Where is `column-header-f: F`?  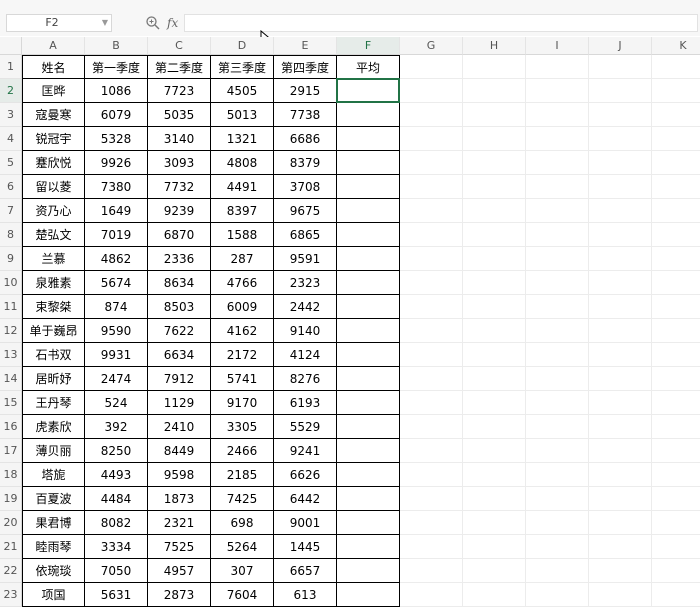
column-header-f: F is located at coordinates (368, 46).